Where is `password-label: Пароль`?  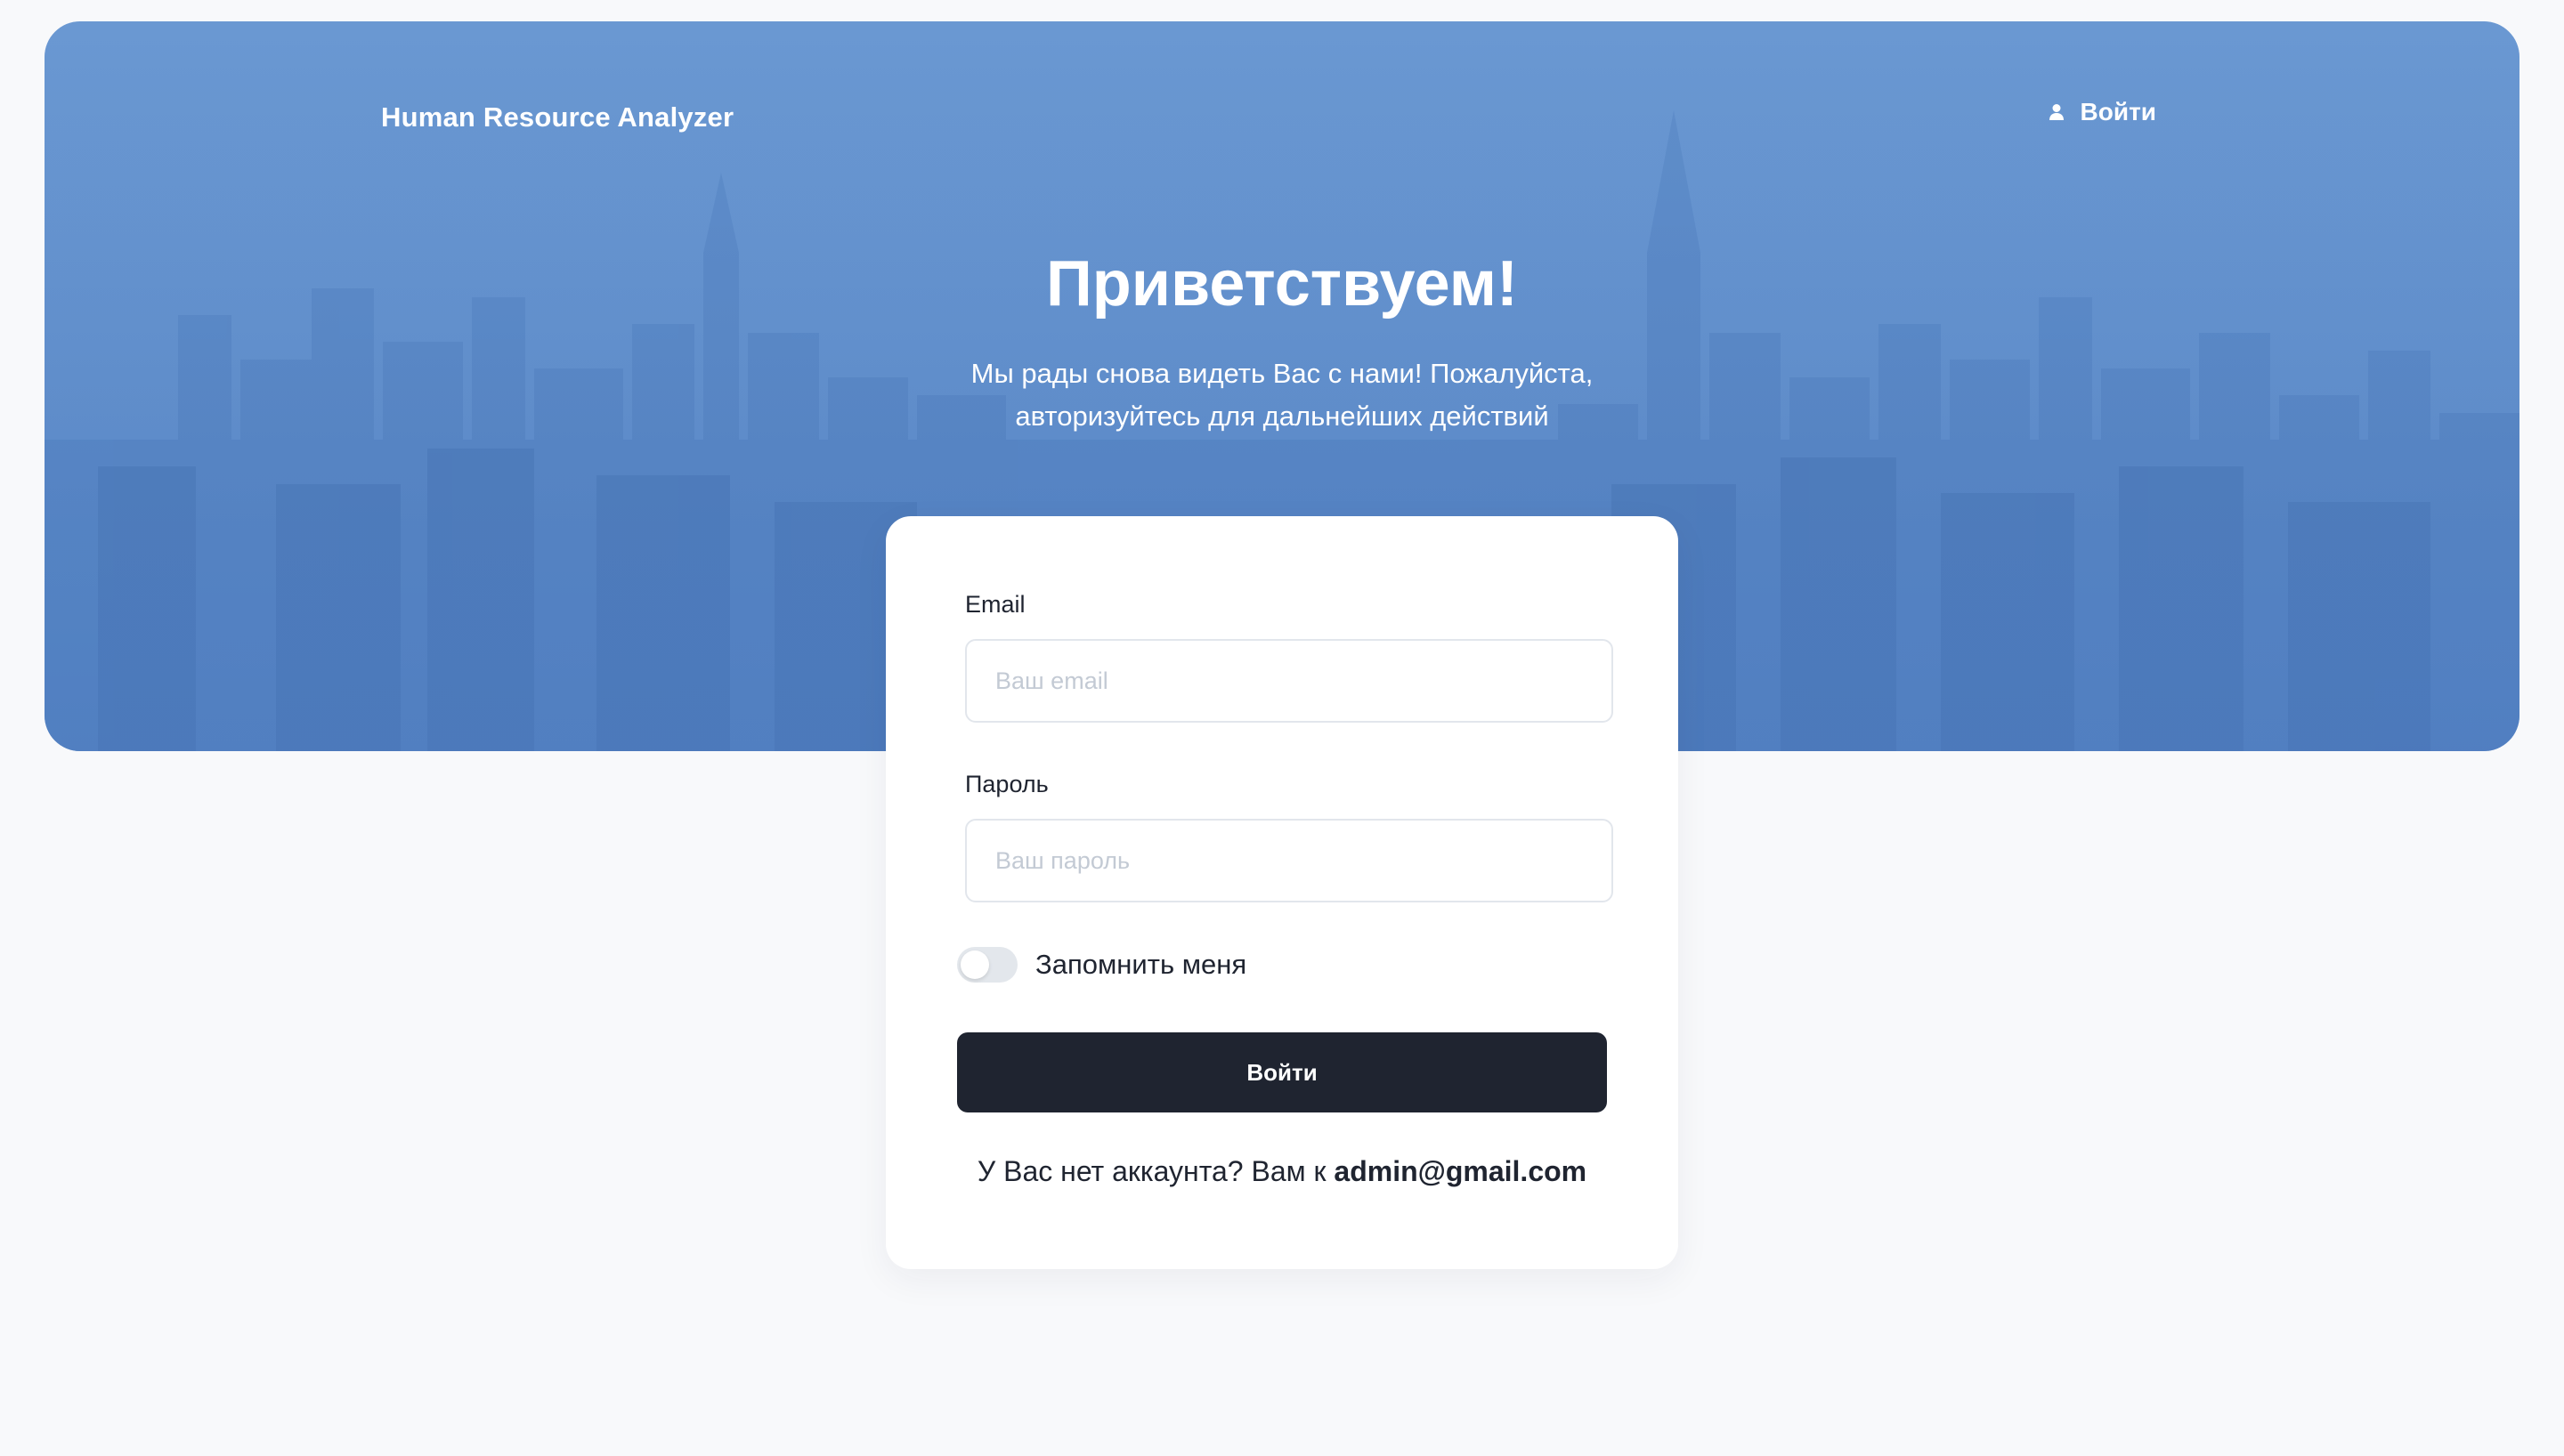 password-label: Пароль is located at coordinates (1007, 784).